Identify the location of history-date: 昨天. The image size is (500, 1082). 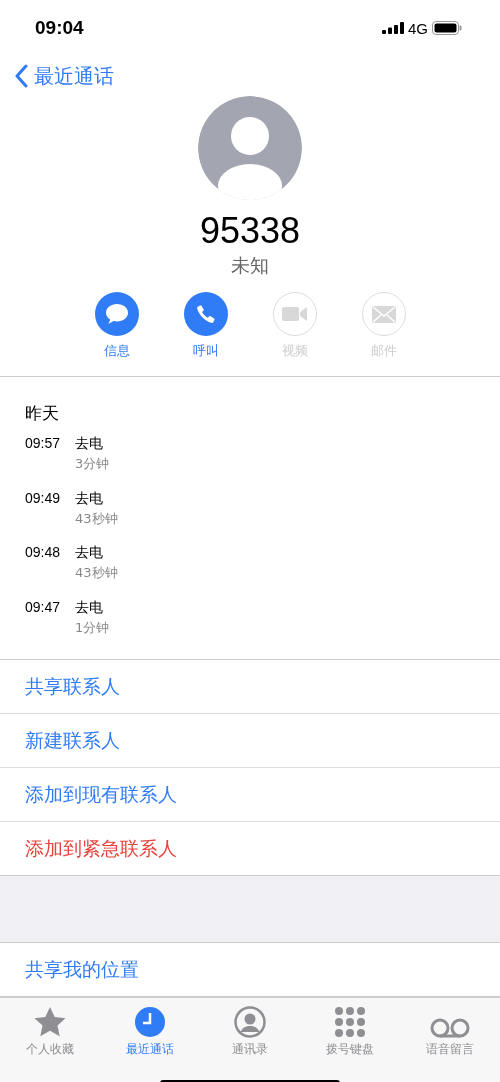
(42, 413).